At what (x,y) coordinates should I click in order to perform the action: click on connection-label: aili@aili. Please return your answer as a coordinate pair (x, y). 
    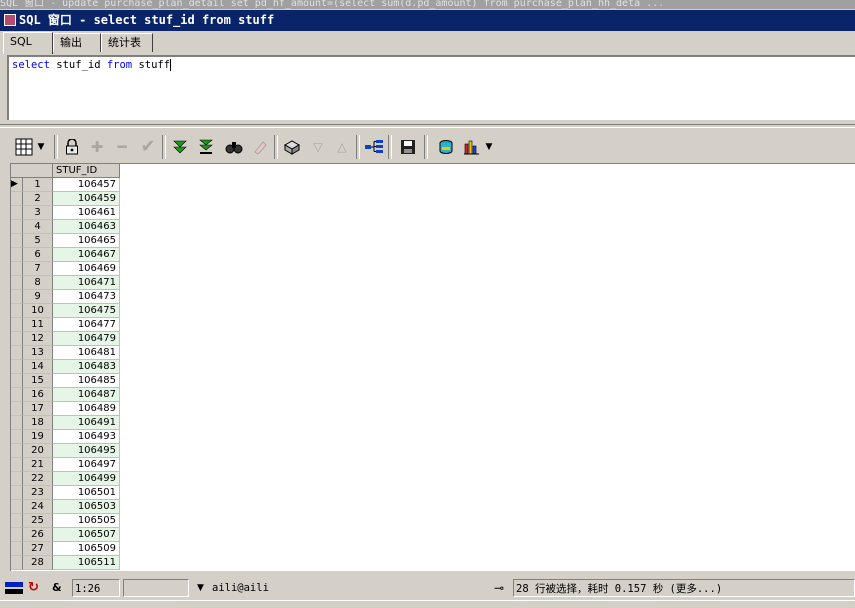
    Looking at the image, I should click on (347, 588).